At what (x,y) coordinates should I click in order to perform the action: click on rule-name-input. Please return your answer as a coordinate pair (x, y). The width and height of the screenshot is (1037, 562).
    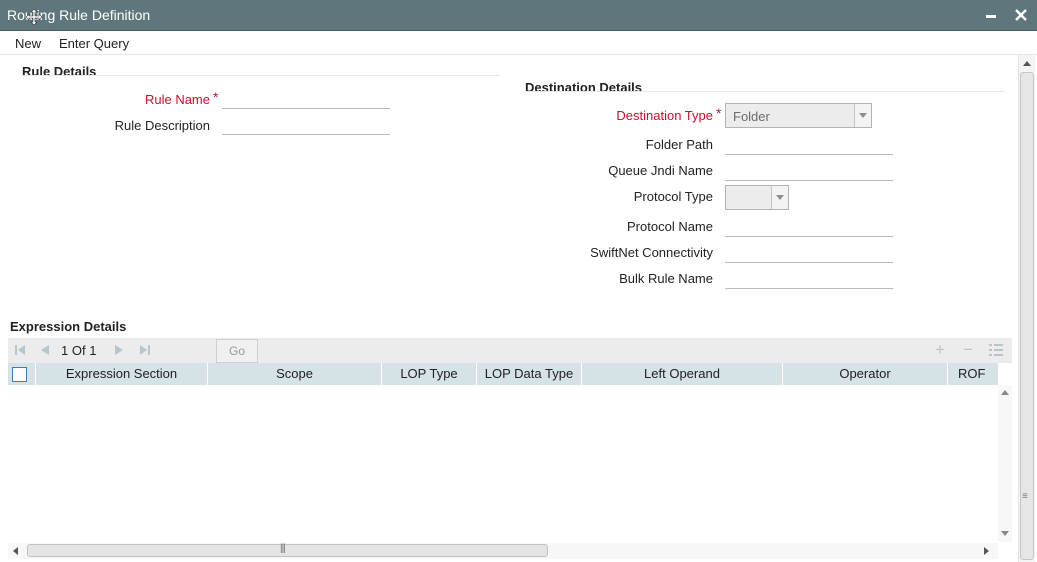
    Looking at the image, I should click on (306, 99).